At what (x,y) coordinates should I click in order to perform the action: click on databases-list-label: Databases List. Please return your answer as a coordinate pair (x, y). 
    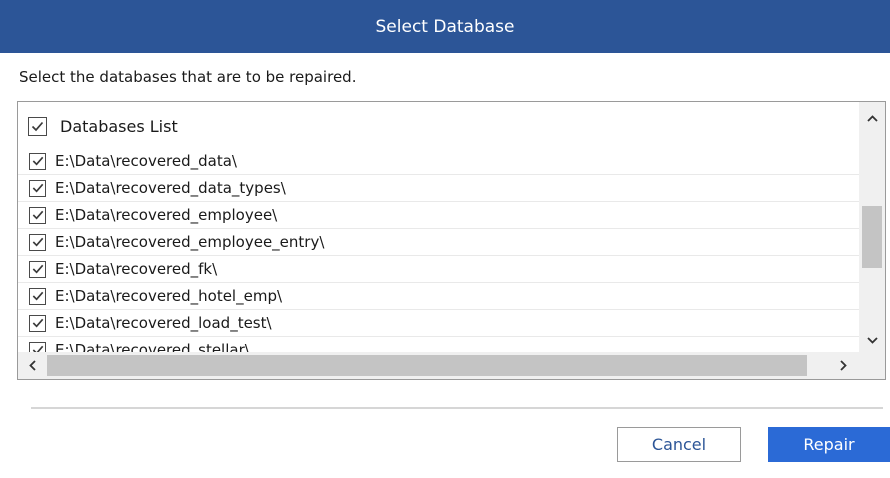
    Looking at the image, I should click on (119, 126).